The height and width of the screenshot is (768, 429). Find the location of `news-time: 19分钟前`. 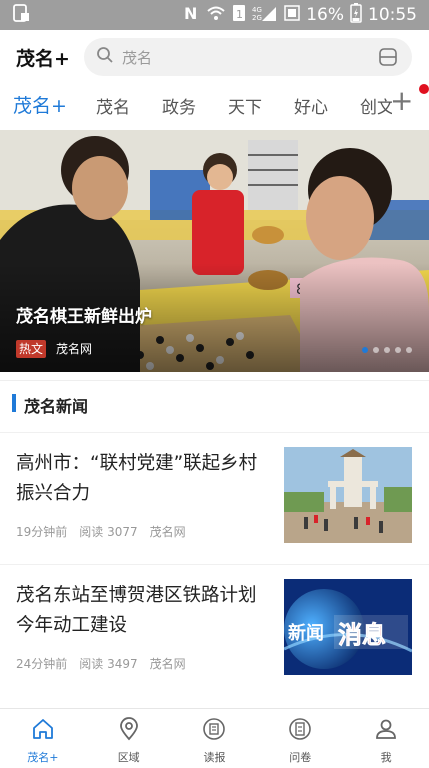

news-time: 19分钟前 is located at coordinates (42, 532).